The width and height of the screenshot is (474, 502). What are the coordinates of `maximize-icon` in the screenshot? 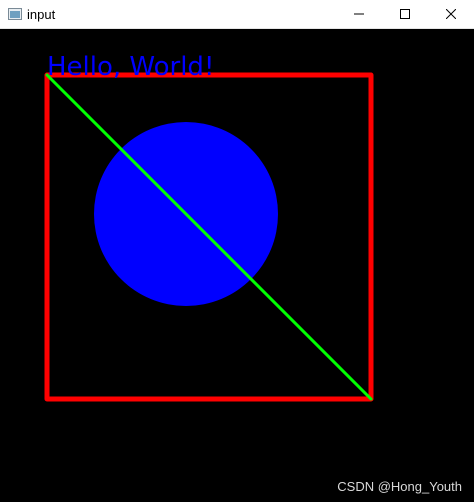 It's located at (405, 14).